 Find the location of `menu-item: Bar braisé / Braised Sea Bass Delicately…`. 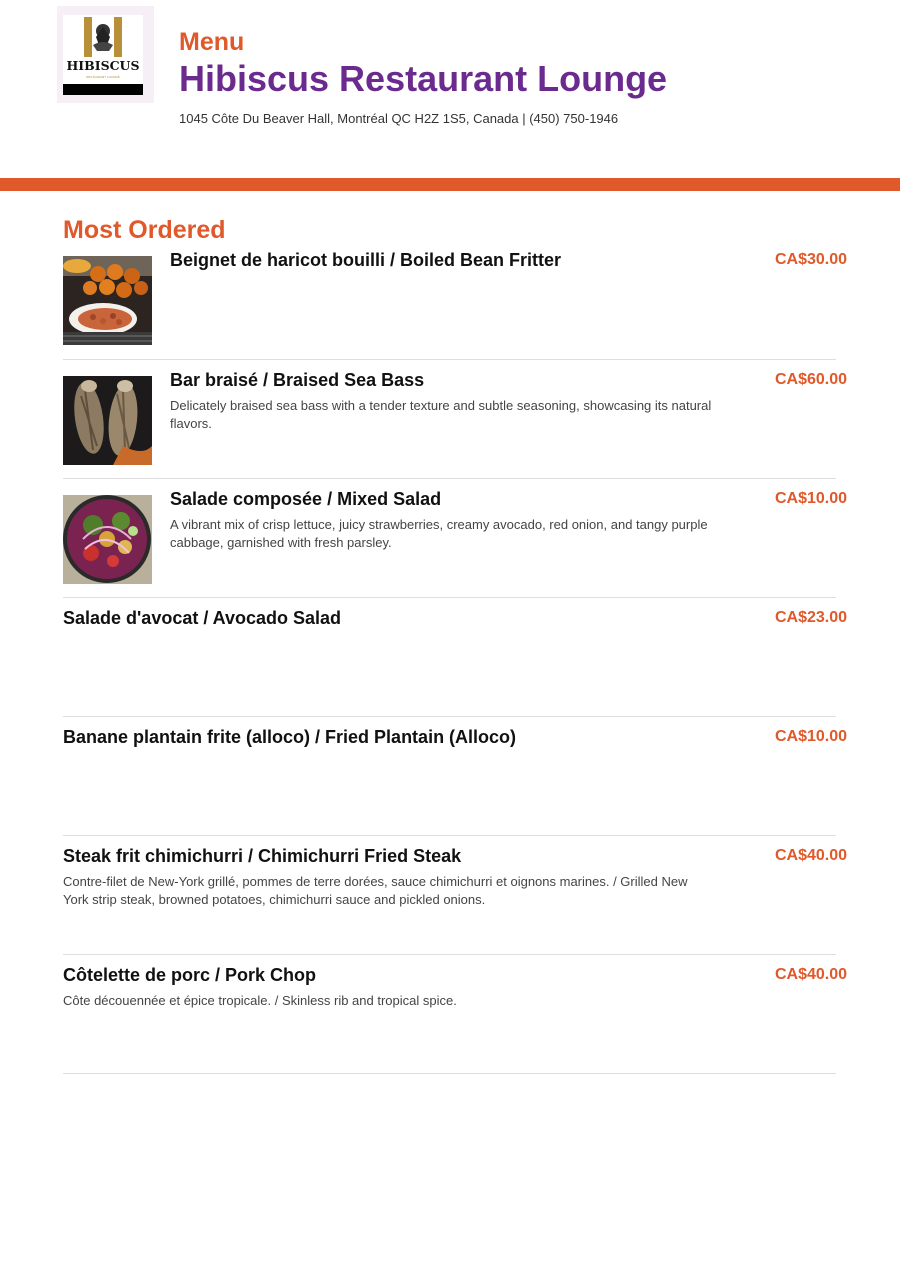

menu-item: Bar braisé / Braised Sea Bass Delicately… is located at coordinates (455, 419).